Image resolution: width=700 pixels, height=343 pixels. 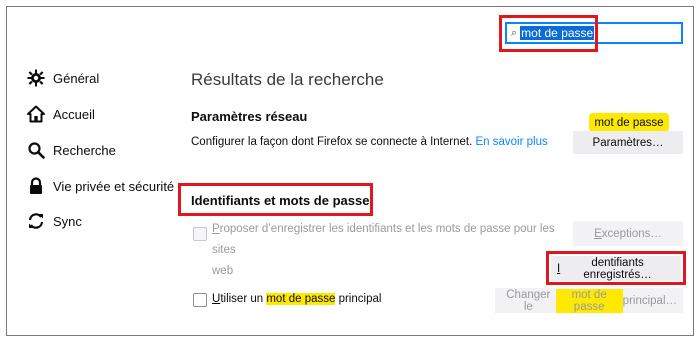 I want to click on home-icon, so click(x=36, y=114).